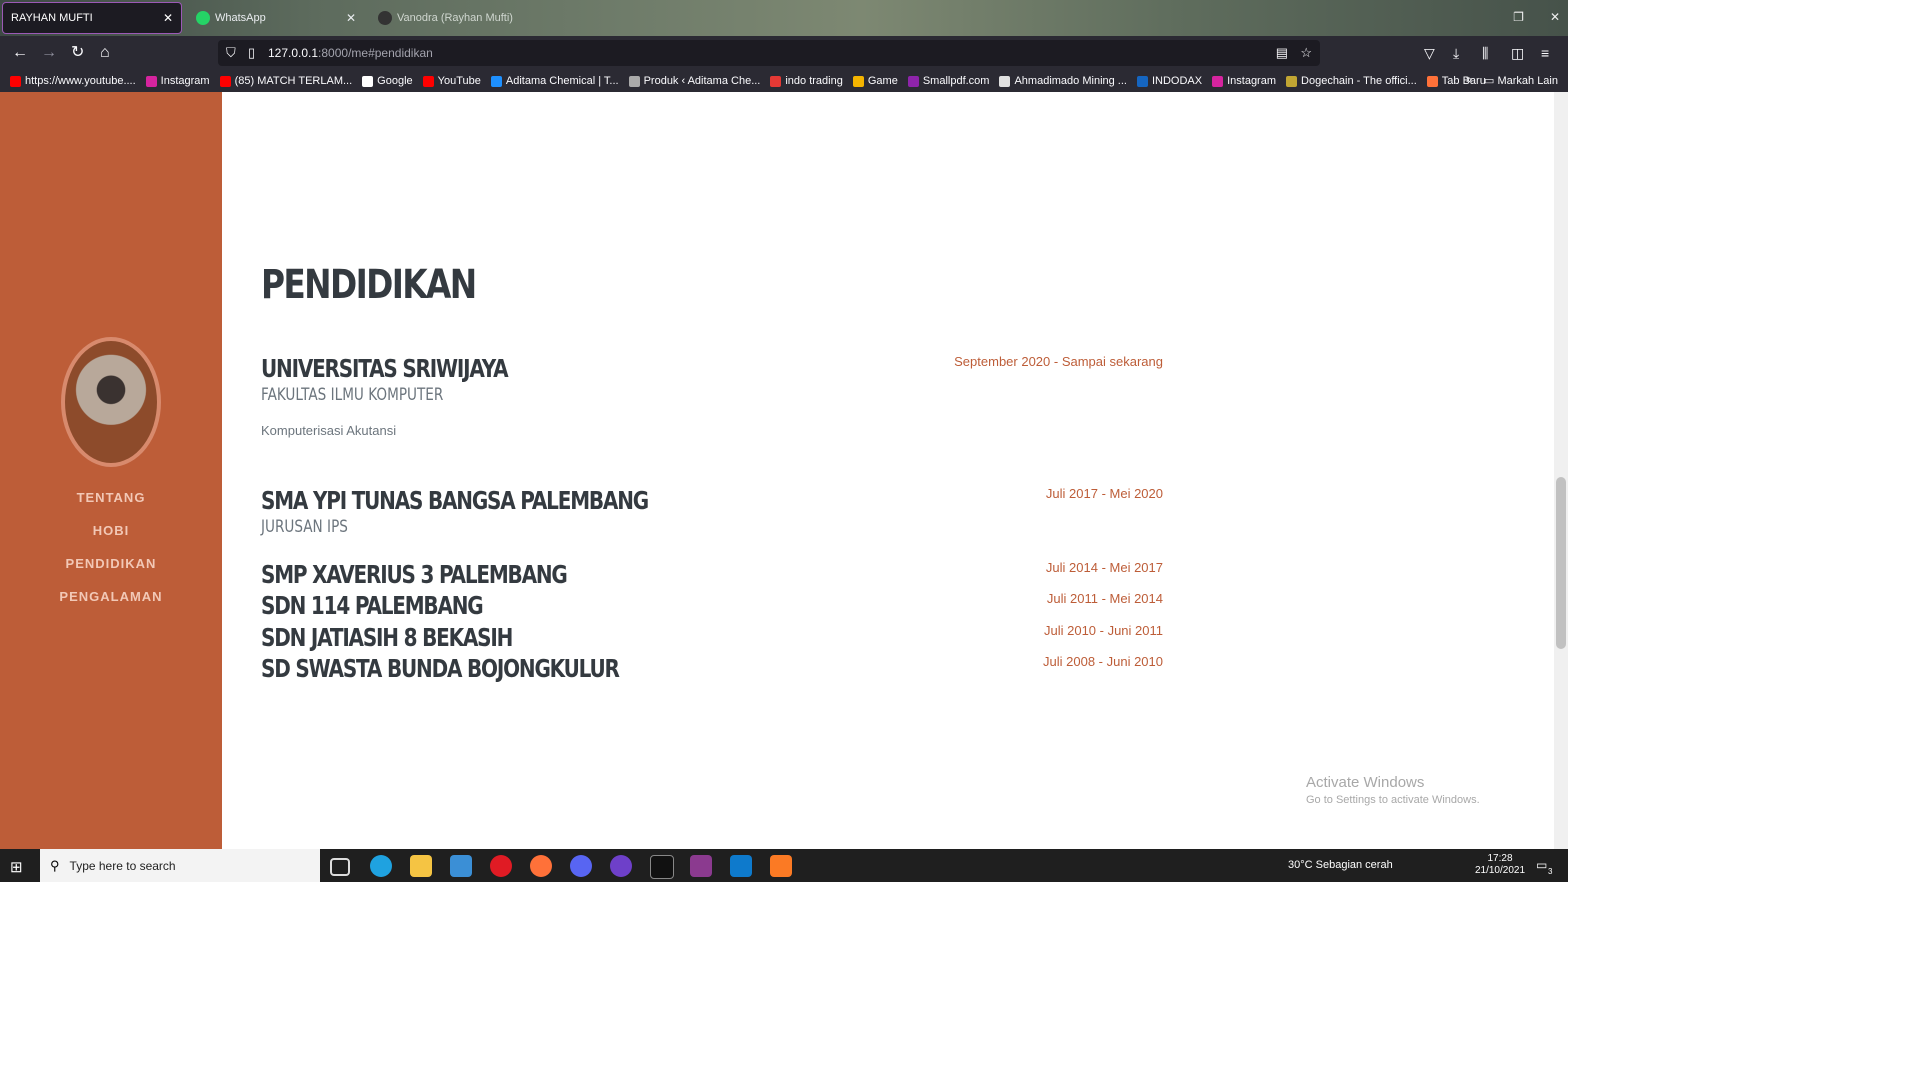  I want to click on shield-icon: ⛉, so click(231, 53).